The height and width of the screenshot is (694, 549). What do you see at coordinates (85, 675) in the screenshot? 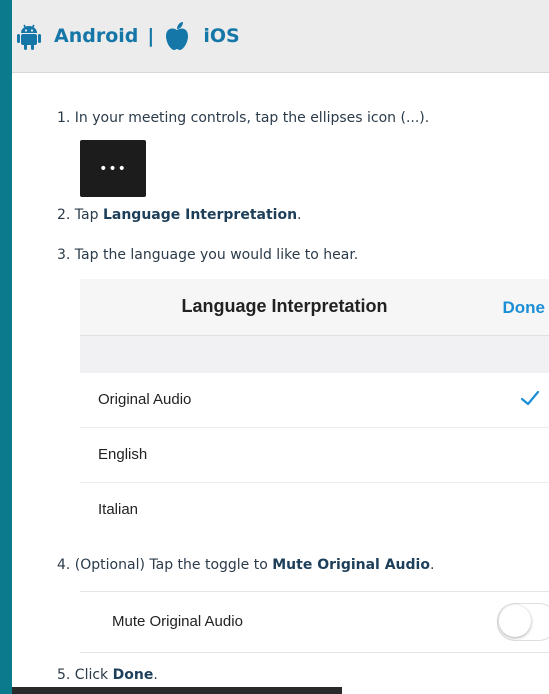
I see `step-5-prefix: 5. Click` at bounding box center [85, 675].